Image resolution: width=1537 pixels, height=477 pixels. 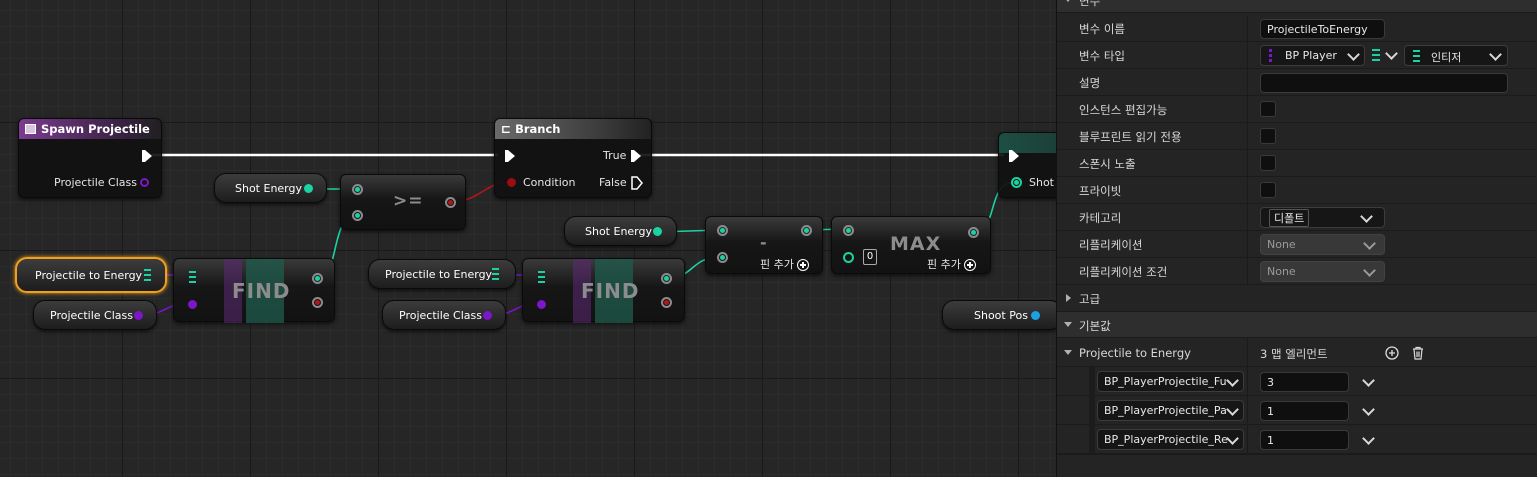 What do you see at coordinates (620, 231) in the screenshot?
I see `shot-energy-getter-2: Shot Energy` at bounding box center [620, 231].